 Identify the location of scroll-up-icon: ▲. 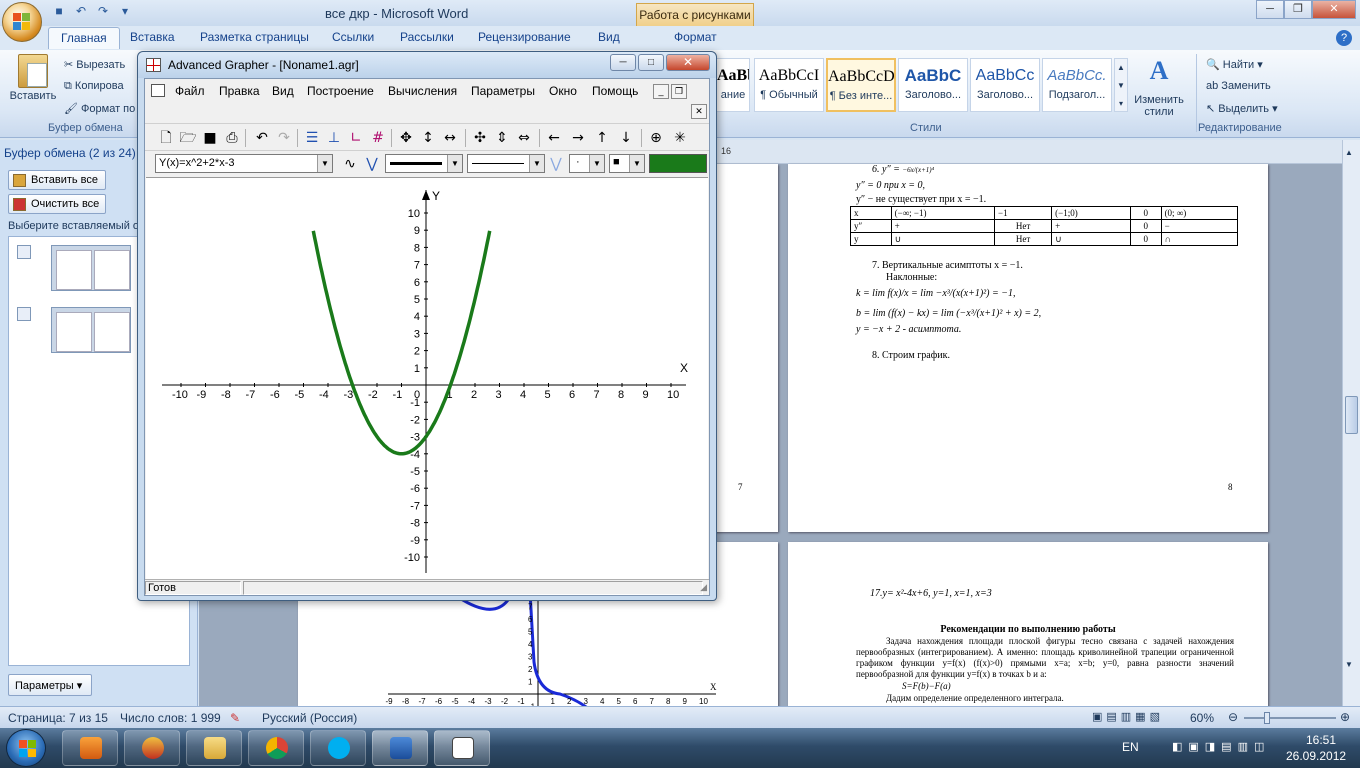
(1349, 152).